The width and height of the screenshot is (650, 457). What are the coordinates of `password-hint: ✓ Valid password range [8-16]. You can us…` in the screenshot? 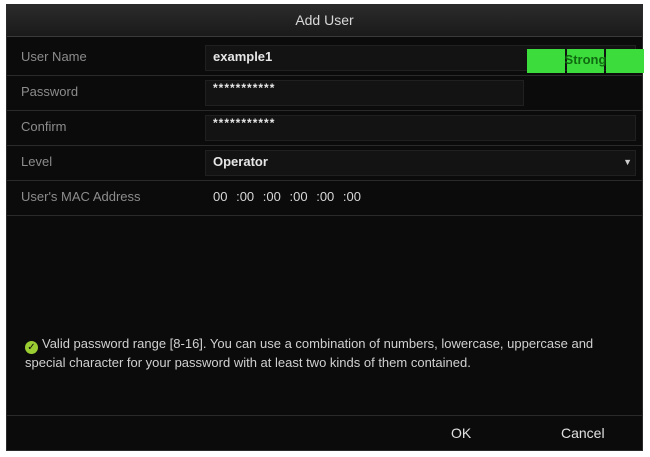 It's located at (325, 353).